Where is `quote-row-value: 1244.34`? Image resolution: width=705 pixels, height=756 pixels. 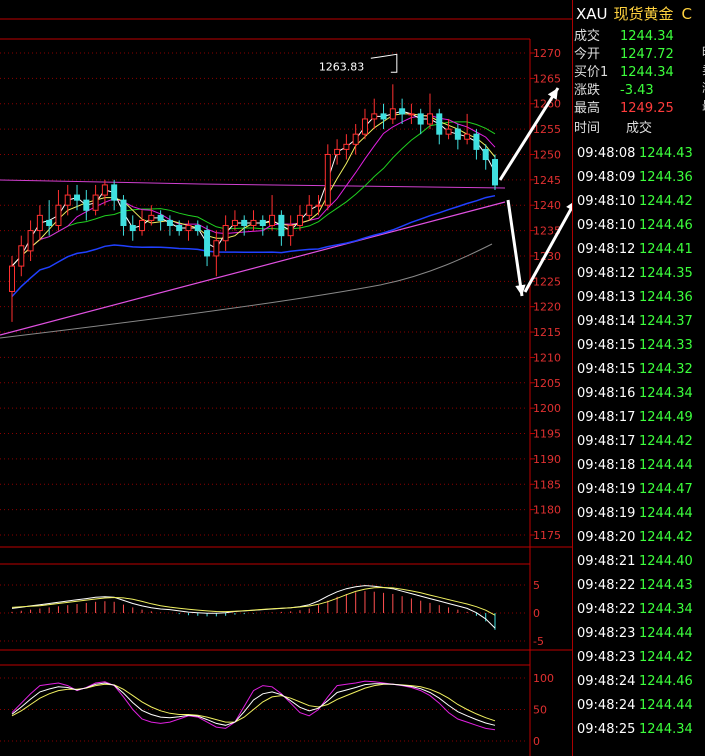 quote-row-value: 1244.34 is located at coordinates (647, 72).